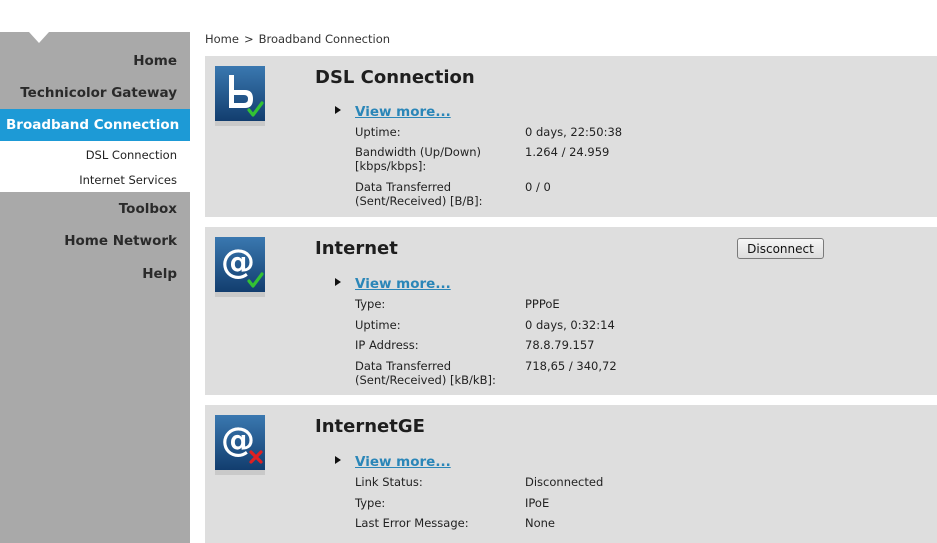 The height and width of the screenshot is (543, 937). I want to click on breadcrumb: Home > Broadband Connection, so click(297, 39).